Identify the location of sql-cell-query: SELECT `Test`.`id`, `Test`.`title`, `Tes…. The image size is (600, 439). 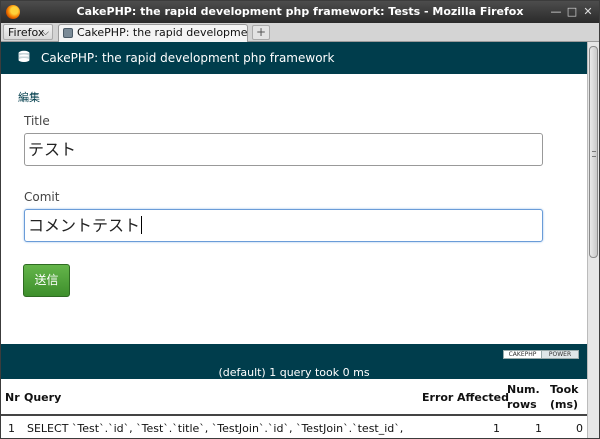
(215, 428).